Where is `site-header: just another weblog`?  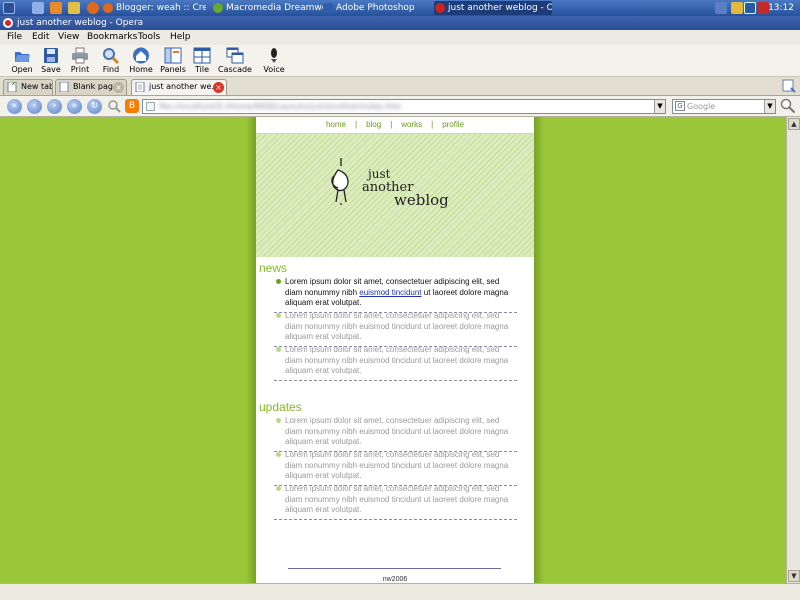 site-header: just another weblog is located at coordinates (395, 195).